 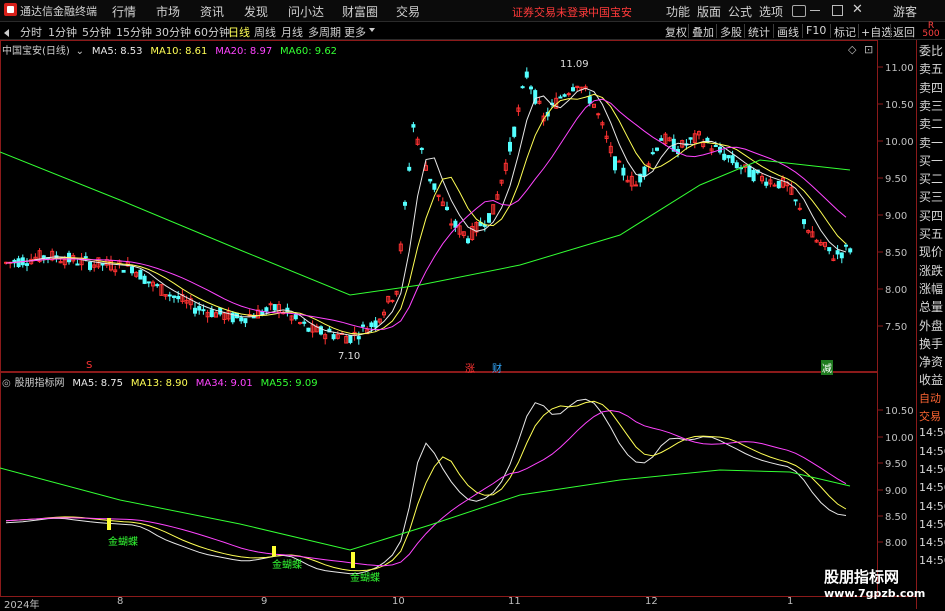 I want to click on overlay-button: 叠加, so click(x=703, y=32).